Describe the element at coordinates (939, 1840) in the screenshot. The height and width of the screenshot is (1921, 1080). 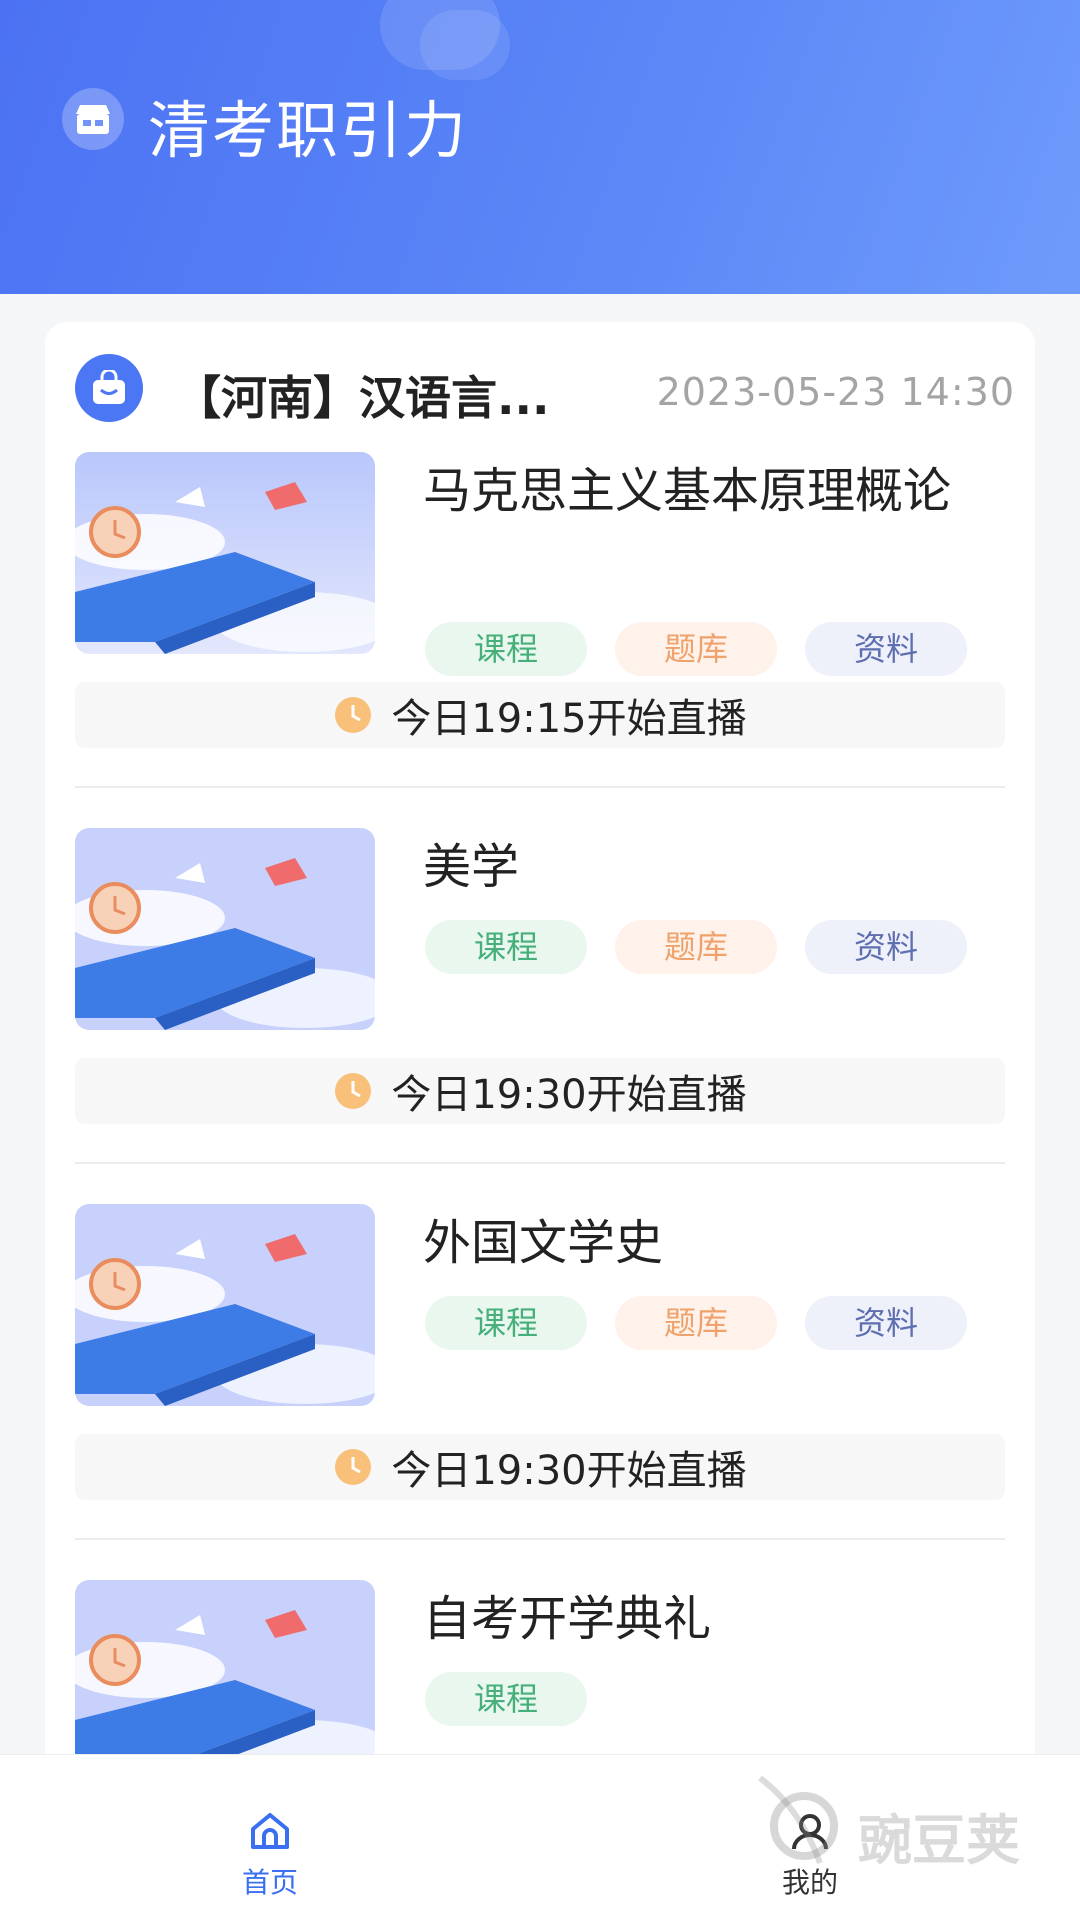
I see `watermark-text: 豌豆荚` at that location.